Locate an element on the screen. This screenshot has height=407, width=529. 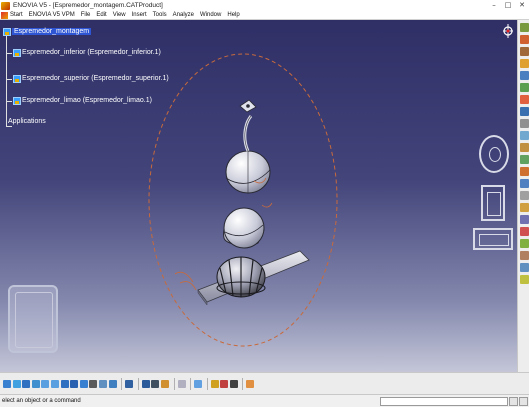
fit-all-icon is located at coordinates (16, 383).